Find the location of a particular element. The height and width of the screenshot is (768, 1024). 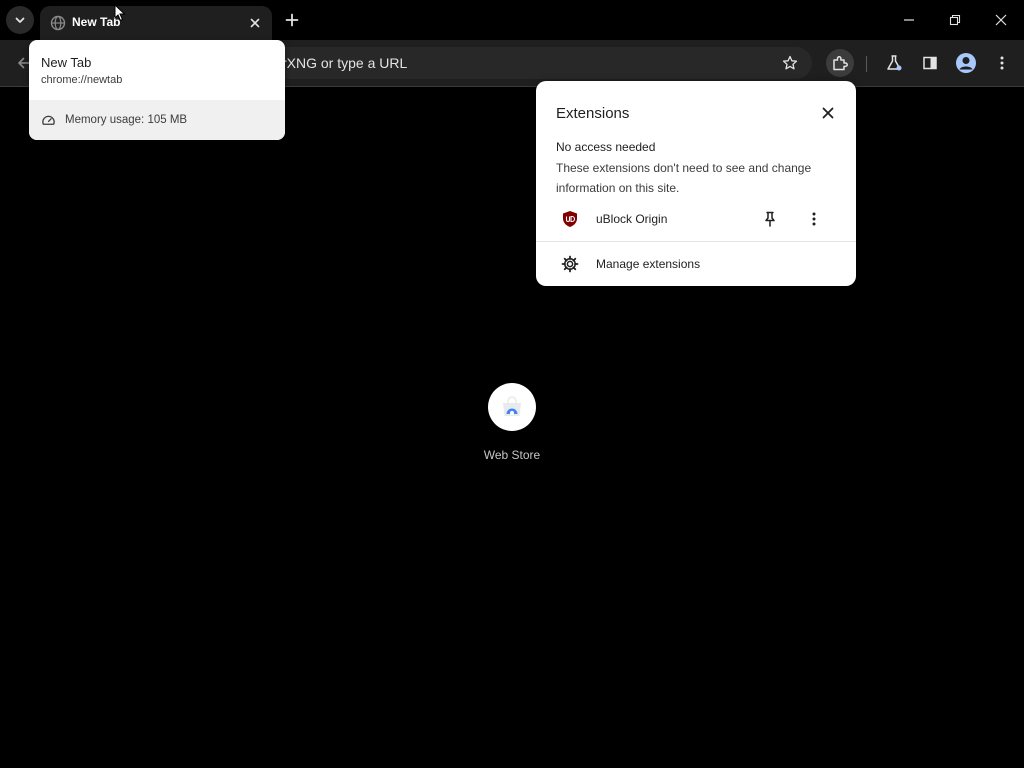

labs-button is located at coordinates (894, 63).